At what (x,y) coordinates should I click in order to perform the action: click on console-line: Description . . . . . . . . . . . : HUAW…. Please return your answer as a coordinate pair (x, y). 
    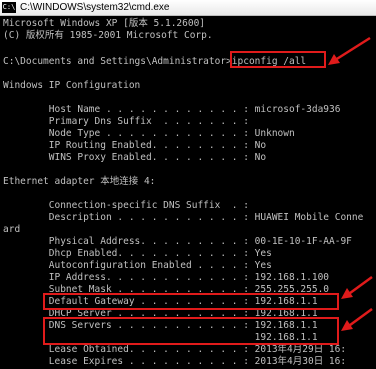
    Looking at the image, I should click on (183, 217).